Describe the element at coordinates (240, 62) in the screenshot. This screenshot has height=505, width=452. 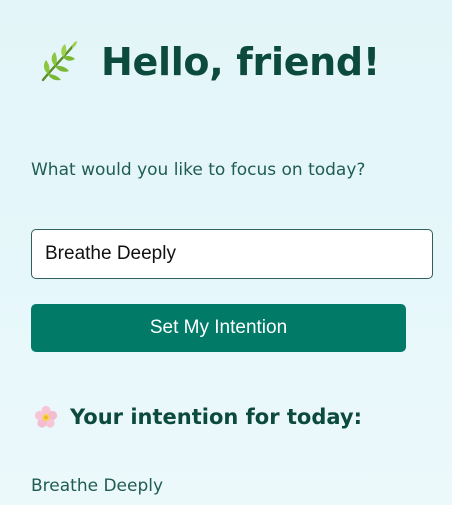
I see `page-title: Hello, friend!` at that location.